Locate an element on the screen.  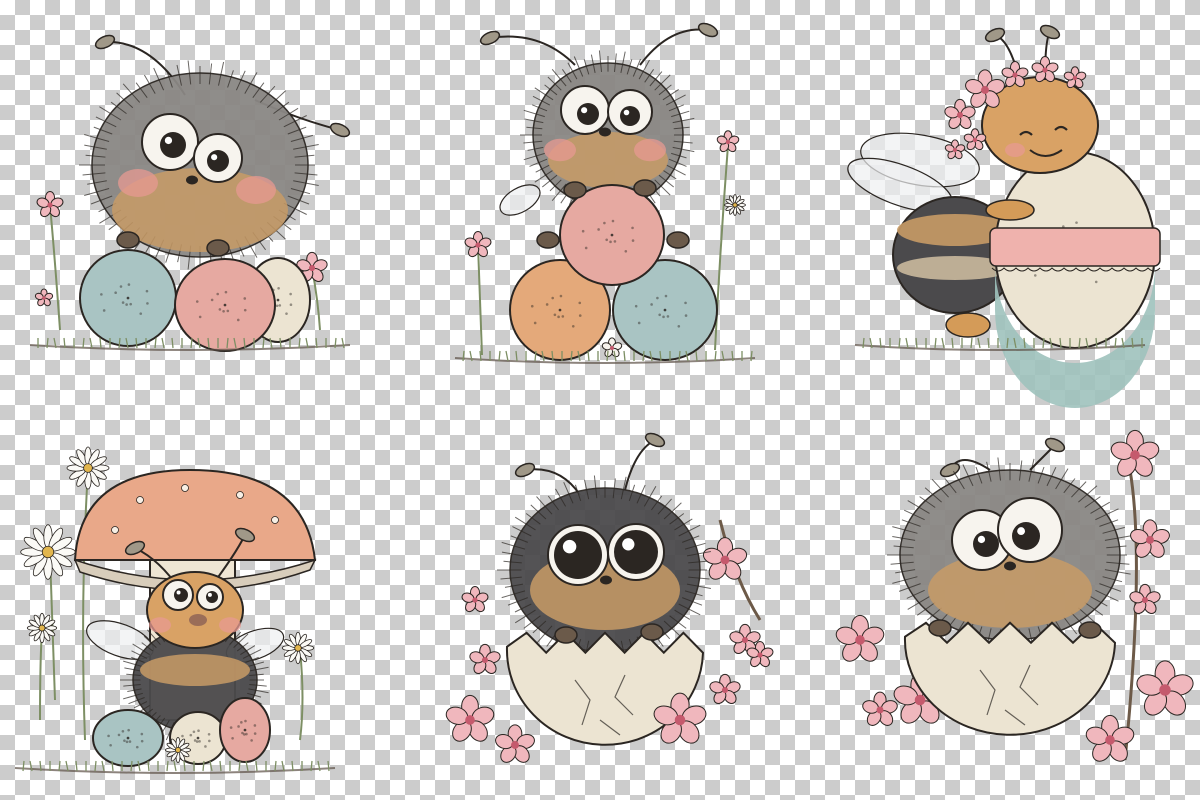
blossom-flower is located at coordinates (470, 718).